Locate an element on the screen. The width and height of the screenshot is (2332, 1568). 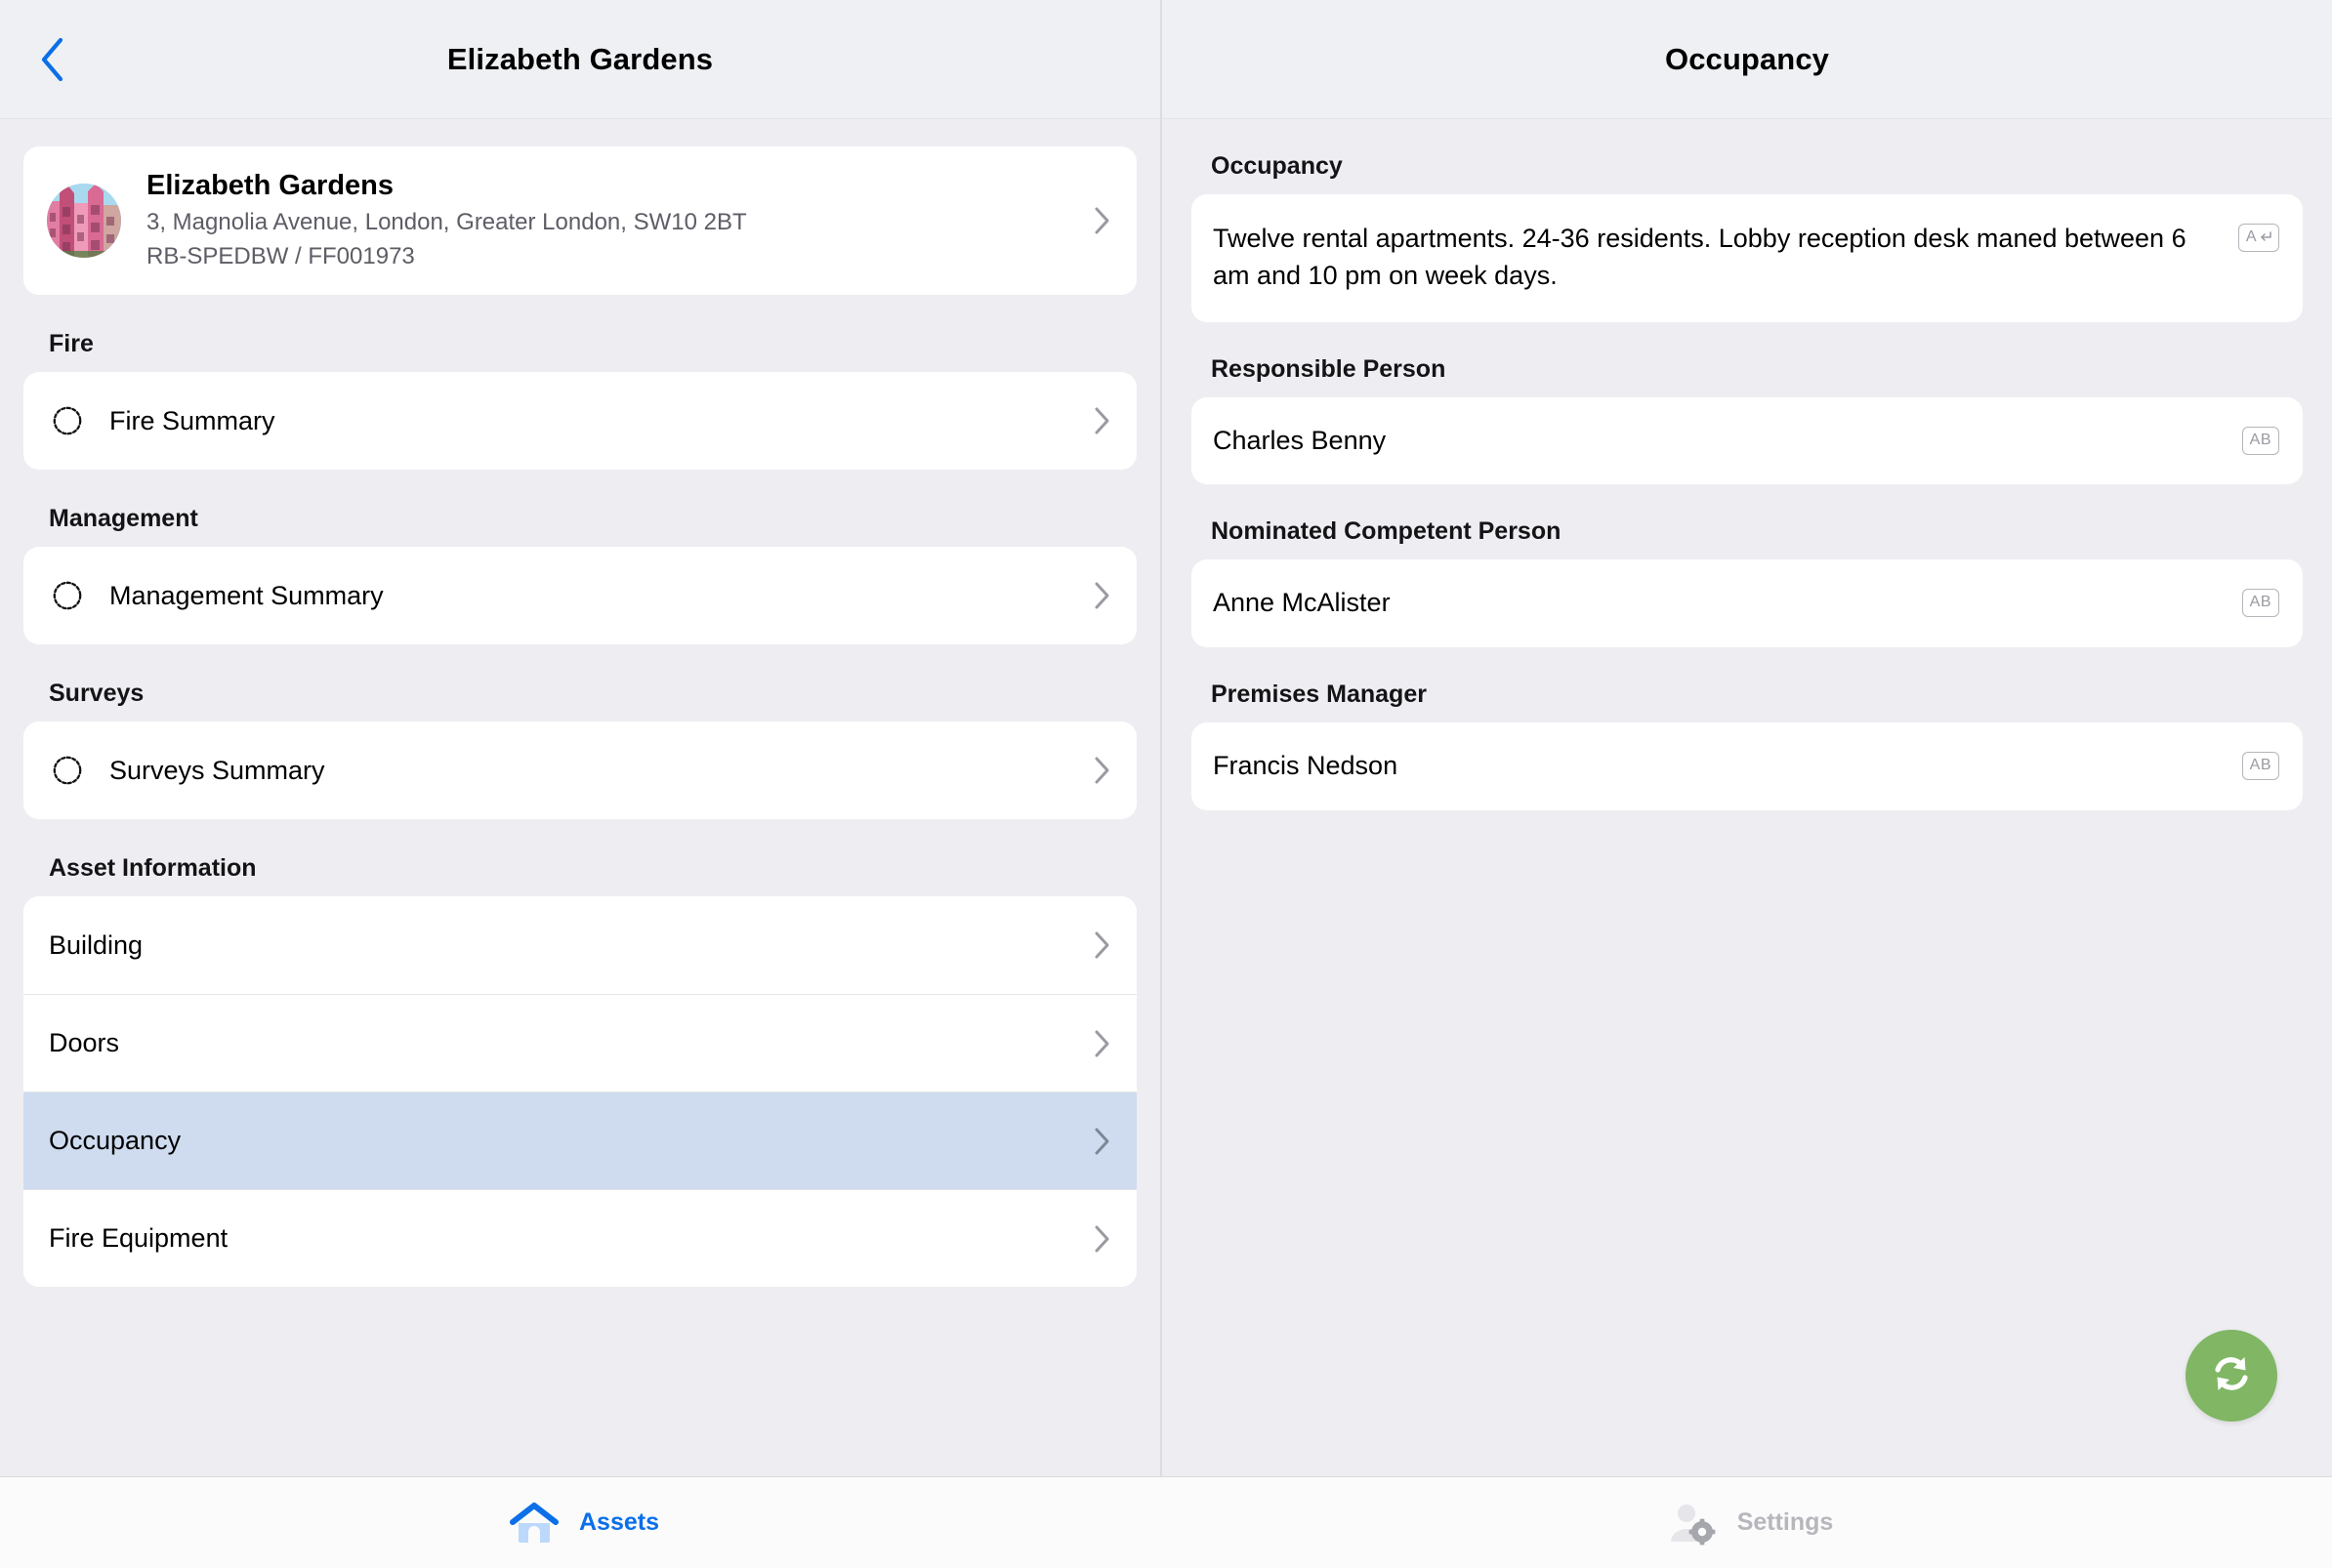
sidebar-item-fire-summary: Fire Summary is located at coordinates (580, 421).